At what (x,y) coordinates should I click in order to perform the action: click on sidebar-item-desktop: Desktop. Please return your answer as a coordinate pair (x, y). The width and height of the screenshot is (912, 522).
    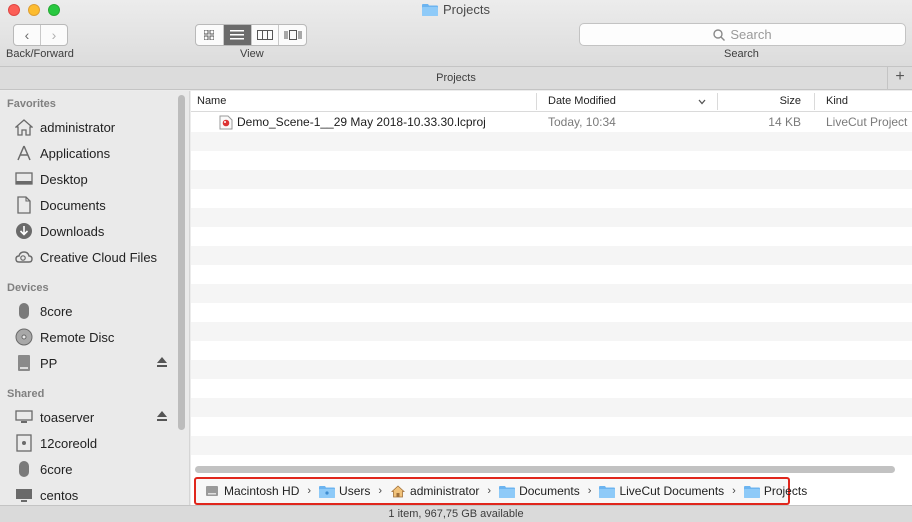
    Looking at the image, I should click on (87, 179).